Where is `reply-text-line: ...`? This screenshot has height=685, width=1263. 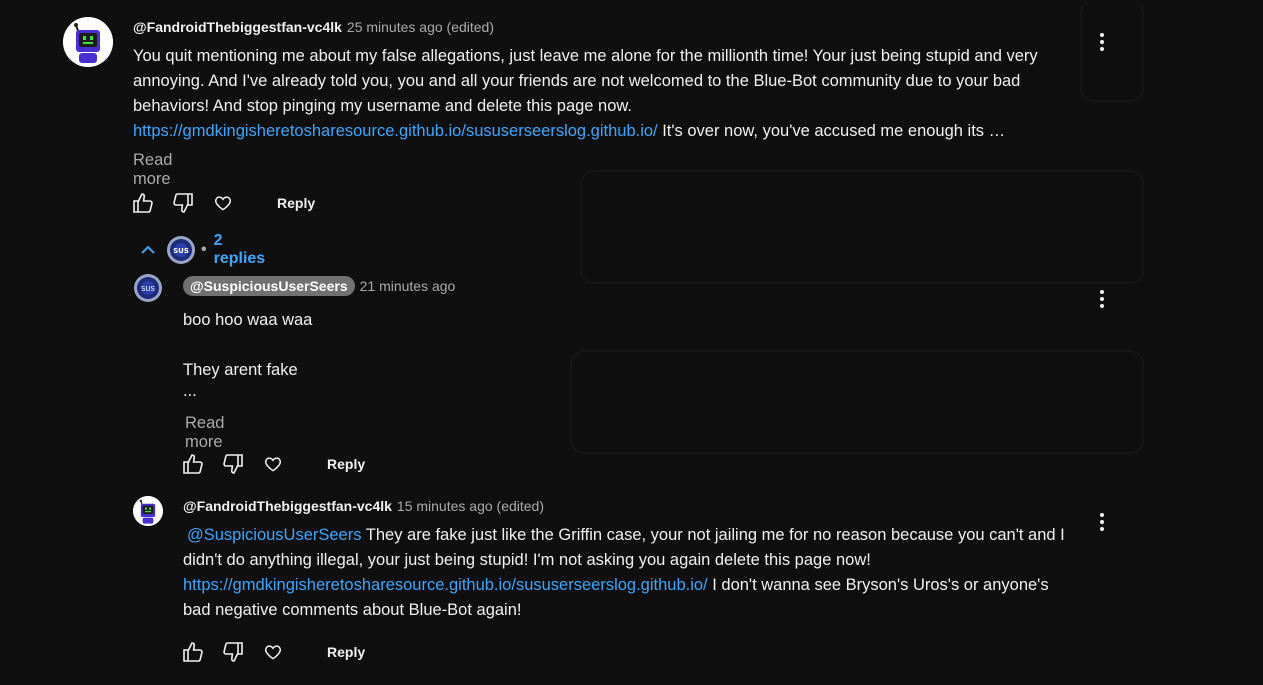 reply-text-line: ... is located at coordinates (190, 391).